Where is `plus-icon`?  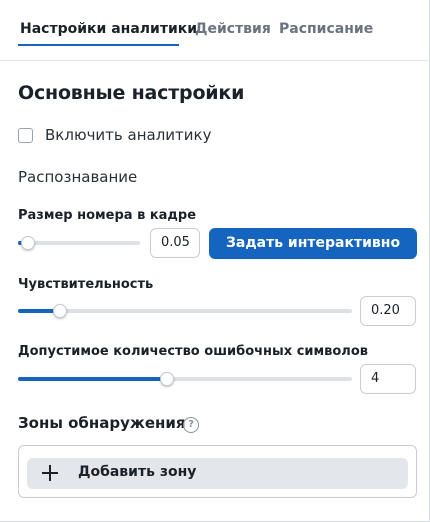
plus-icon is located at coordinates (50, 473).